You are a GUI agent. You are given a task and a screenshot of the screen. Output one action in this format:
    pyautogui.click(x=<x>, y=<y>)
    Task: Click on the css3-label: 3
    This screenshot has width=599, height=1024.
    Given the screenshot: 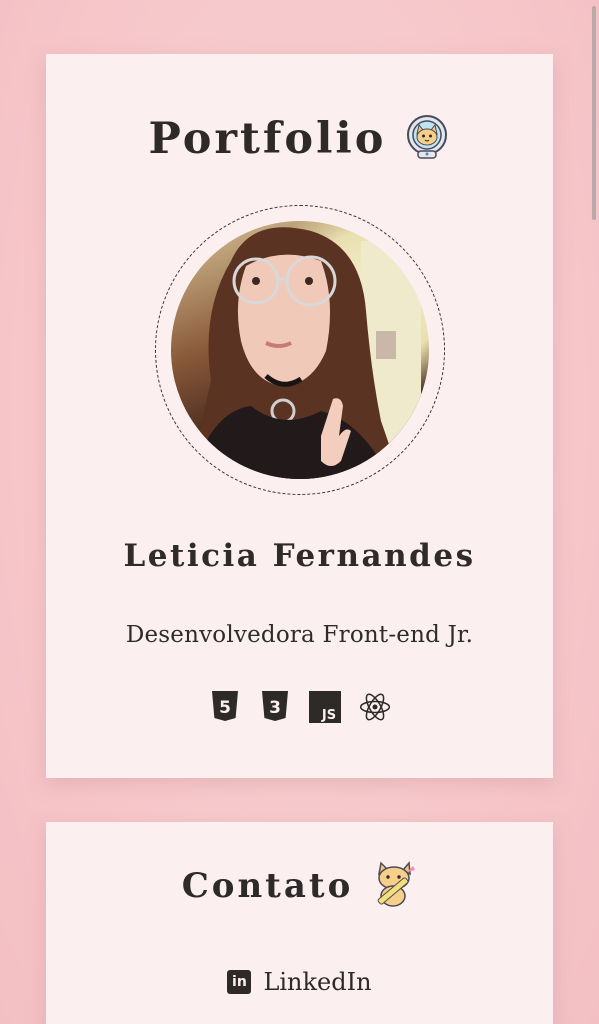 What is the action you would take?
    pyautogui.click(x=275, y=708)
    